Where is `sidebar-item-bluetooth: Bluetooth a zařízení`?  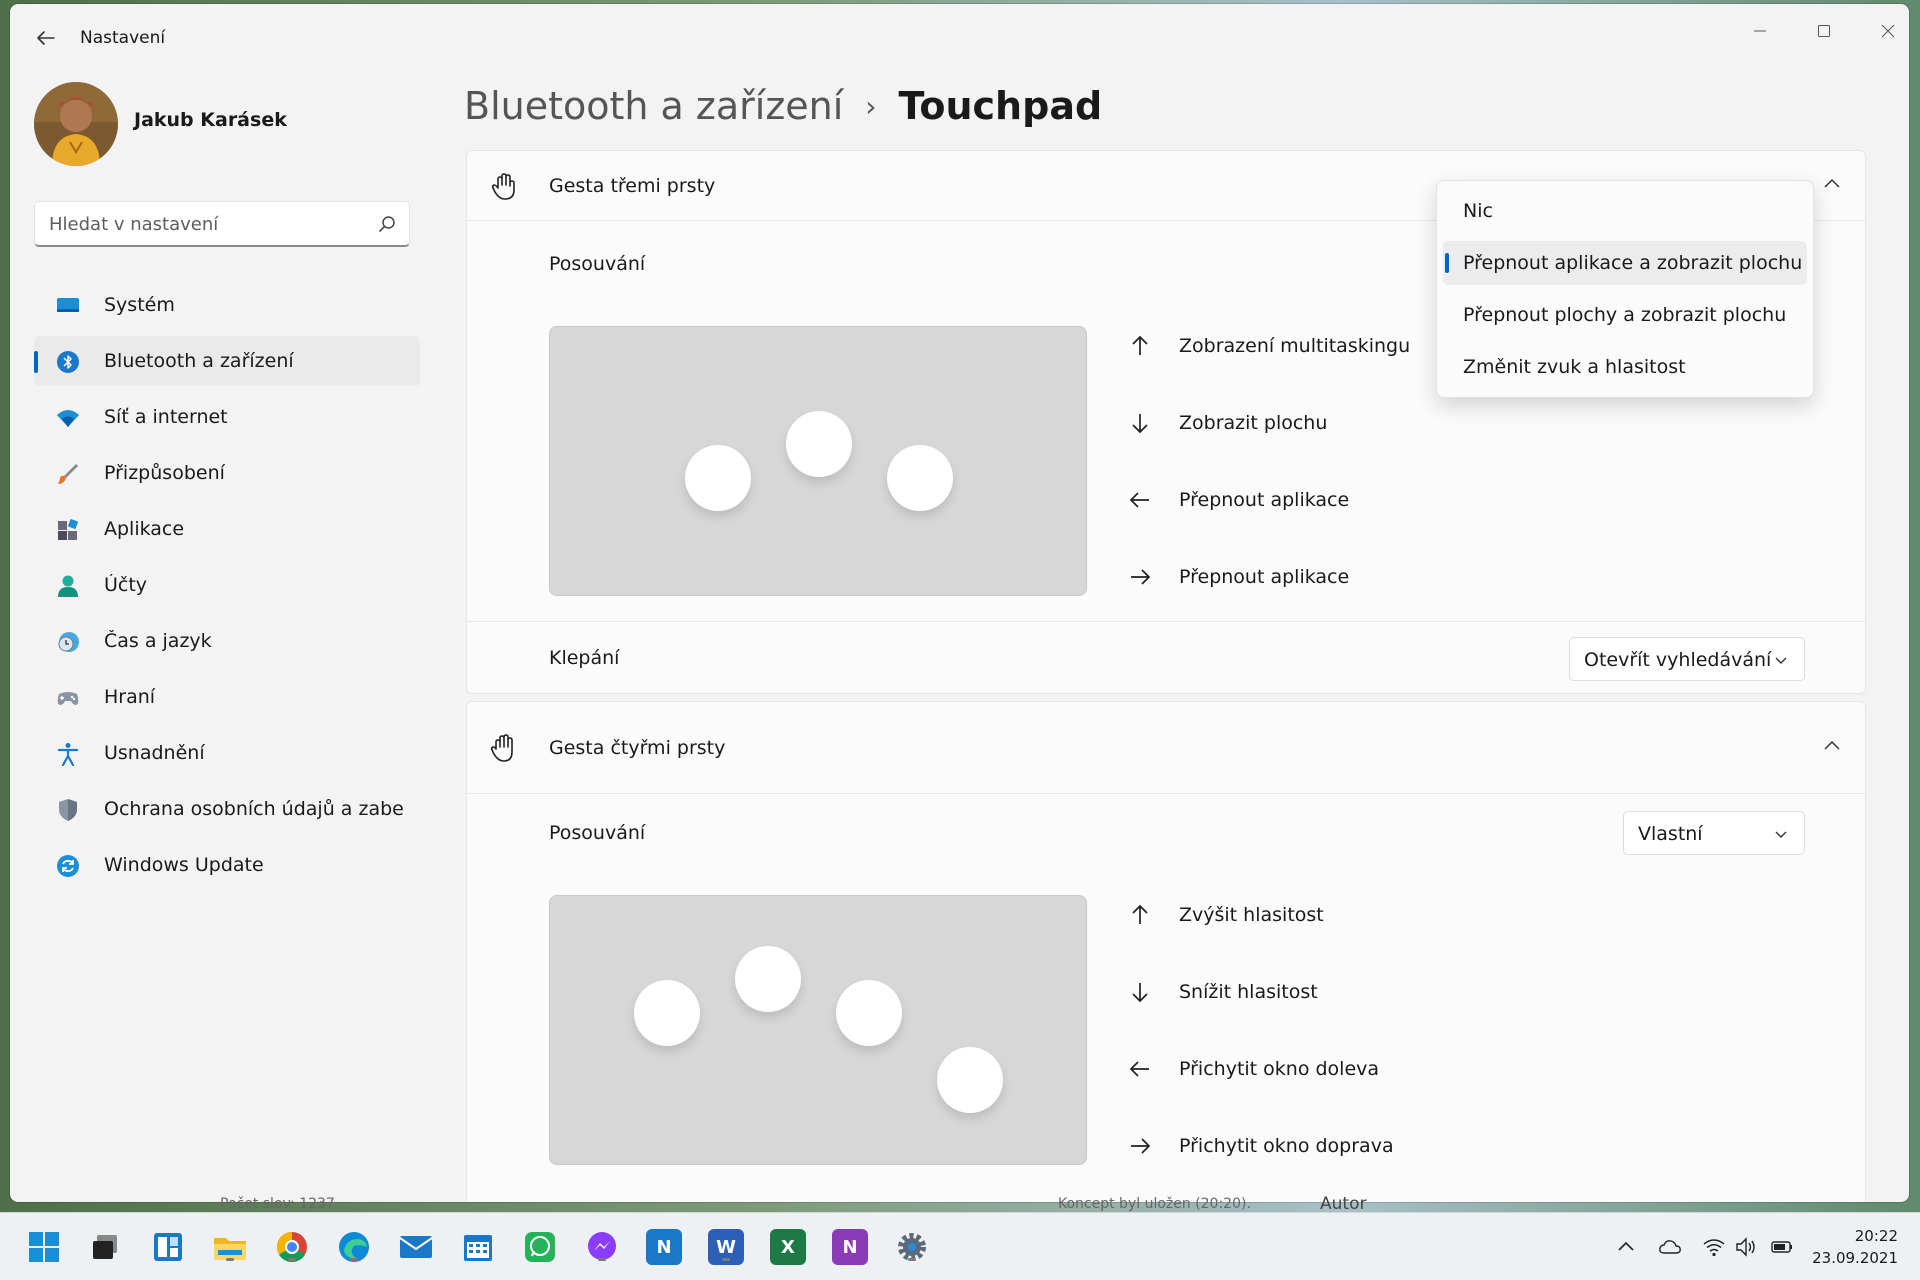
sidebar-item-bluetooth: Bluetooth a zařízení is located at coordinates (227, 361).